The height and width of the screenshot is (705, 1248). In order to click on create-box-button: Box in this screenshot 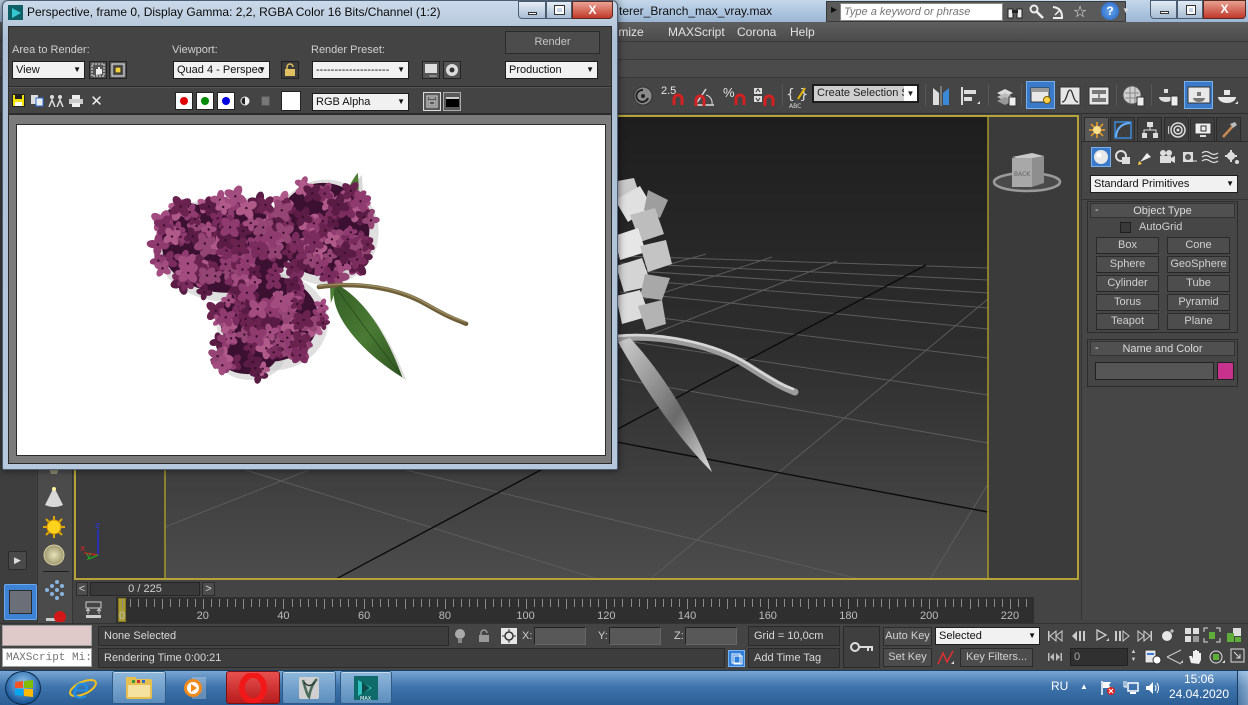, I will do `click(1127, 245)`.